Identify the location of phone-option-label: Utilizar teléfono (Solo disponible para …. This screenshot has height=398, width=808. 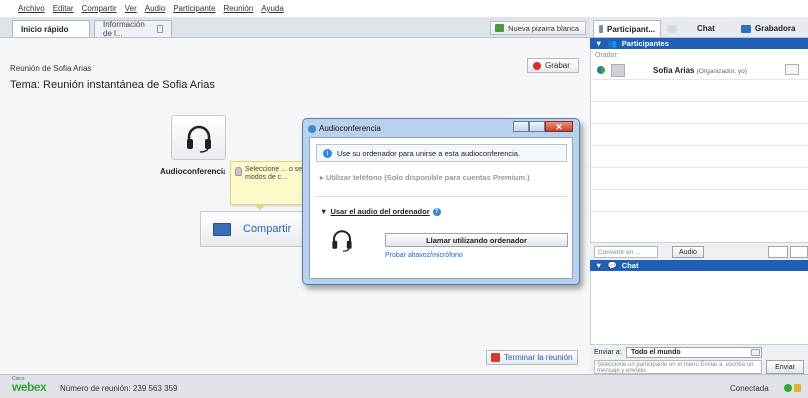
(427, 177).